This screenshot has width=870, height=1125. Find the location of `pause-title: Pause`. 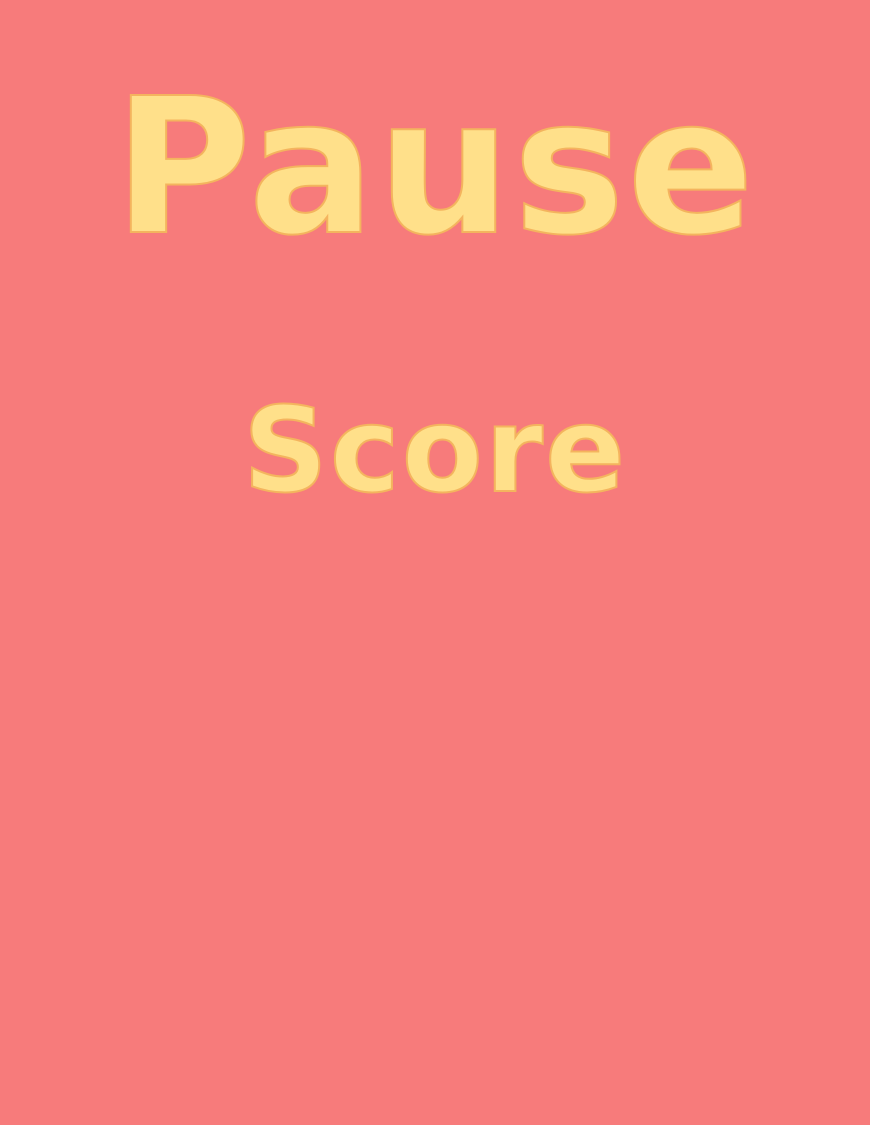

pause-title: Pause is located at coordinates (435, 167).